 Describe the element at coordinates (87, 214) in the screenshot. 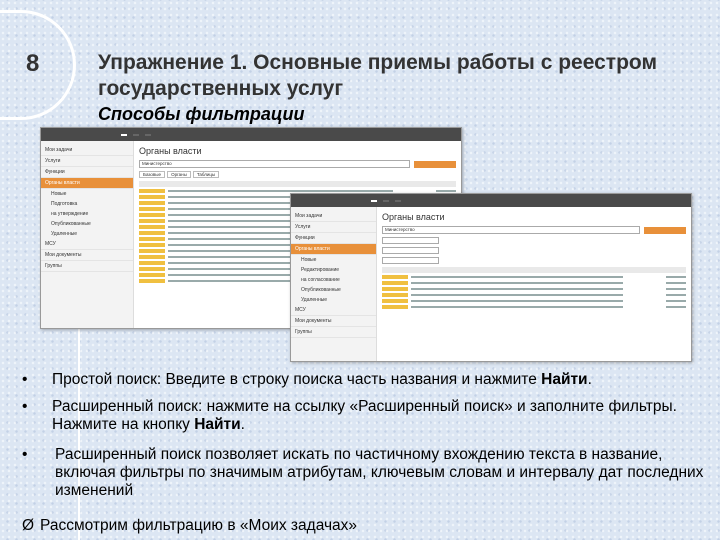

I see `sidebar-subitem: на утверждение` at that location.